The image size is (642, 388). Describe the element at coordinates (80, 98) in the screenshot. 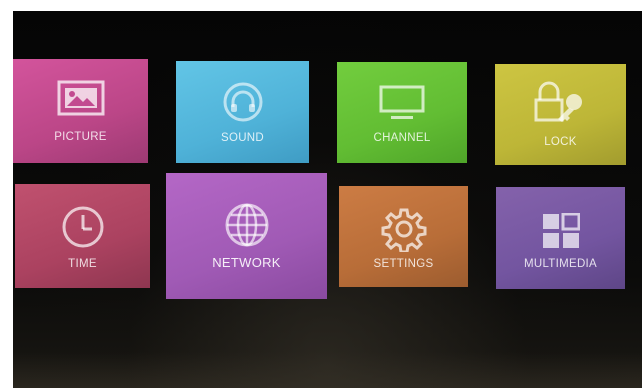

I see `picture-icon` at that location.